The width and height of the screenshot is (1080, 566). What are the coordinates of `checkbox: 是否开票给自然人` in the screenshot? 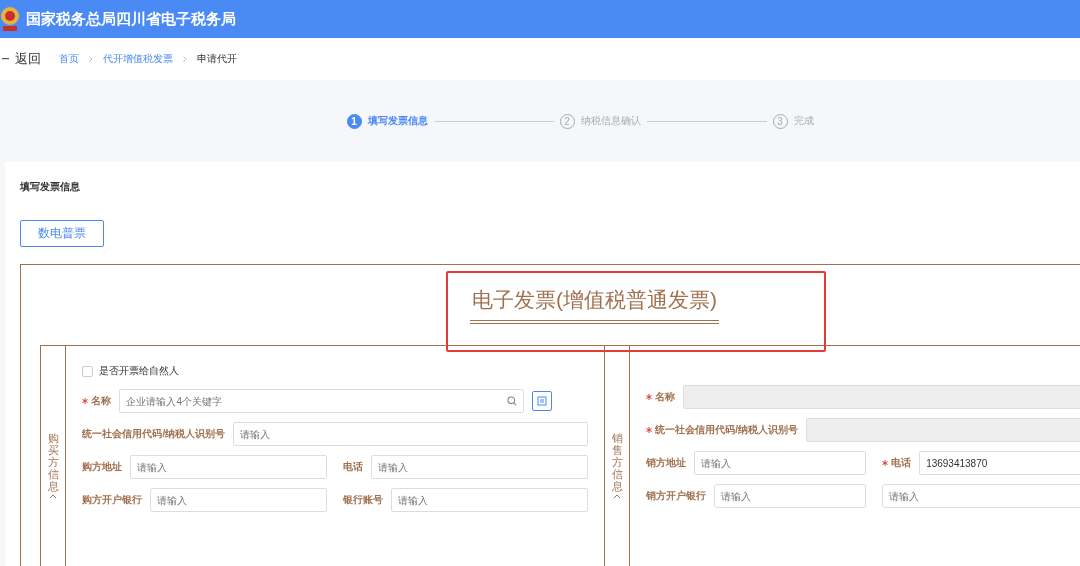 It's located at (335, 371).